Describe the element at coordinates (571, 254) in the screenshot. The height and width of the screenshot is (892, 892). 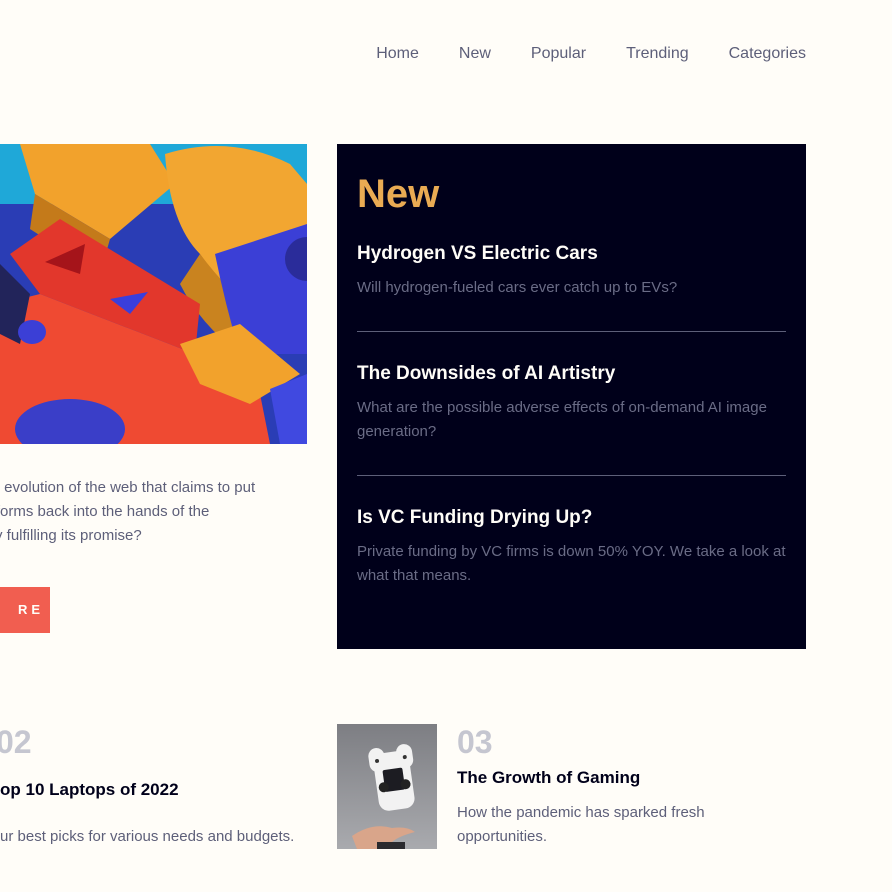
I see `new-article-title: Hydrogen VS Electric Cars` at that location.